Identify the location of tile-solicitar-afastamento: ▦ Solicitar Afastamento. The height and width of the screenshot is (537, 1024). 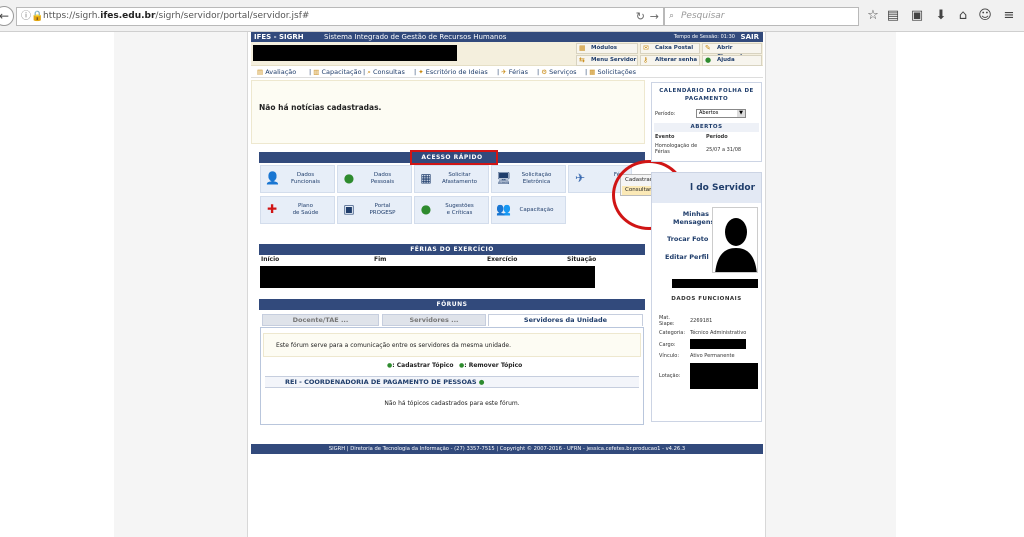
(451, 179).